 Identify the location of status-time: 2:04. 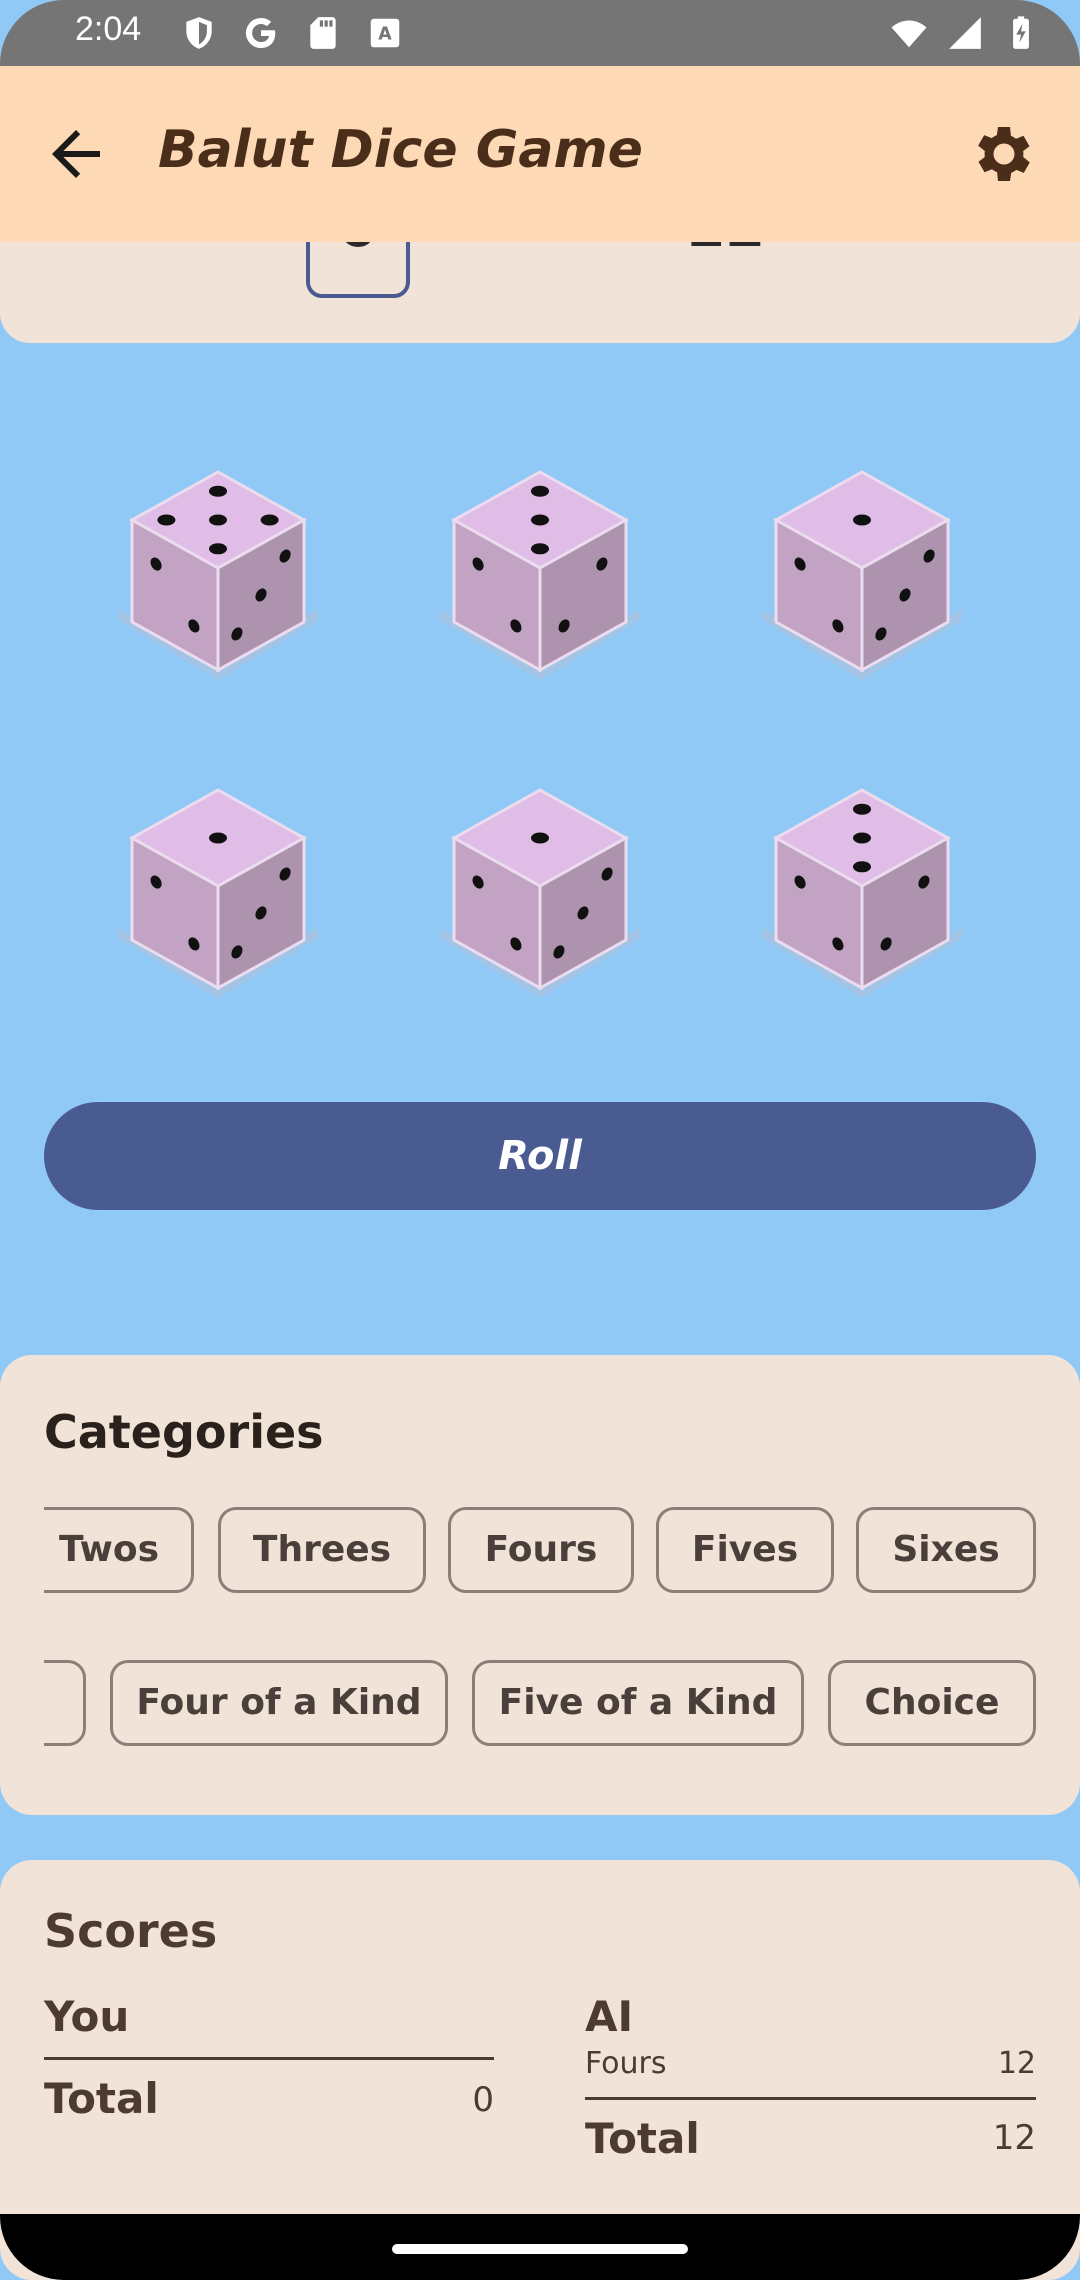
(108, 29).